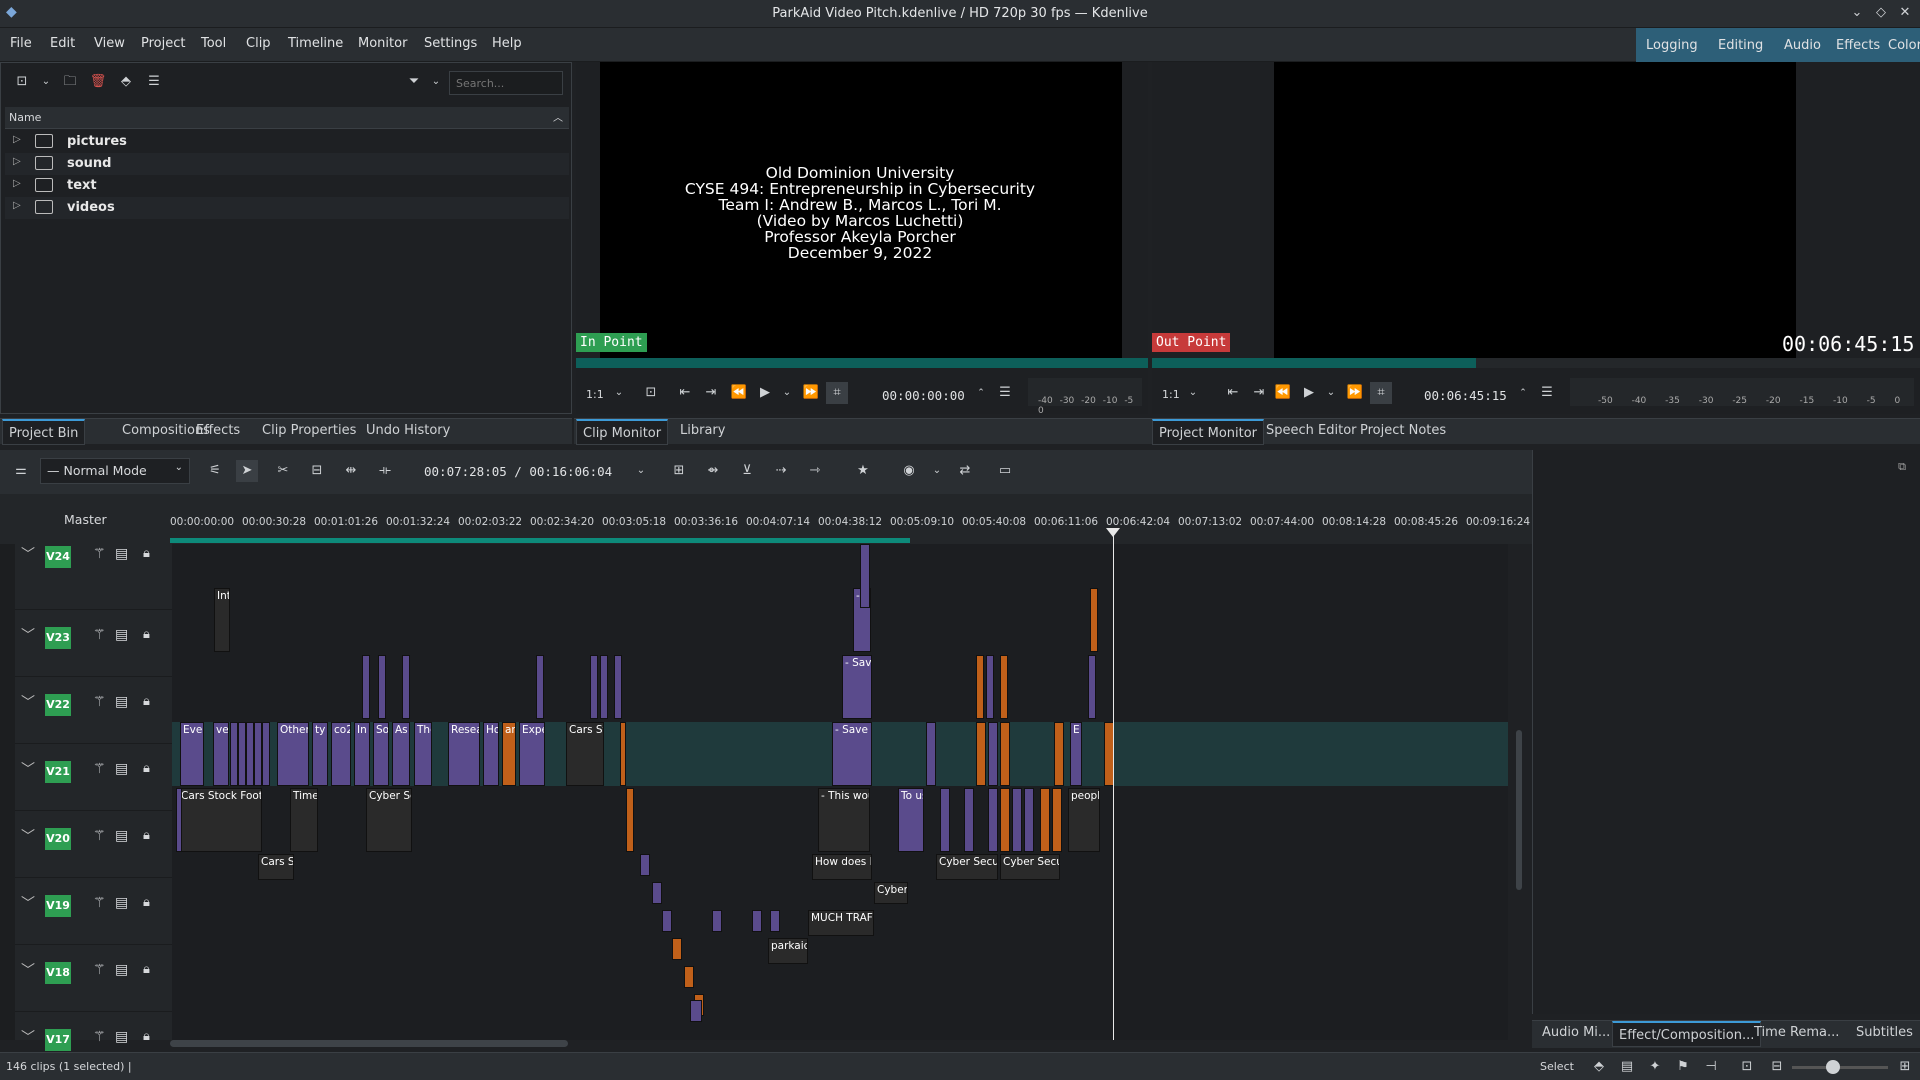  I want to click on menu-clip: Clip, so click(258, 43).